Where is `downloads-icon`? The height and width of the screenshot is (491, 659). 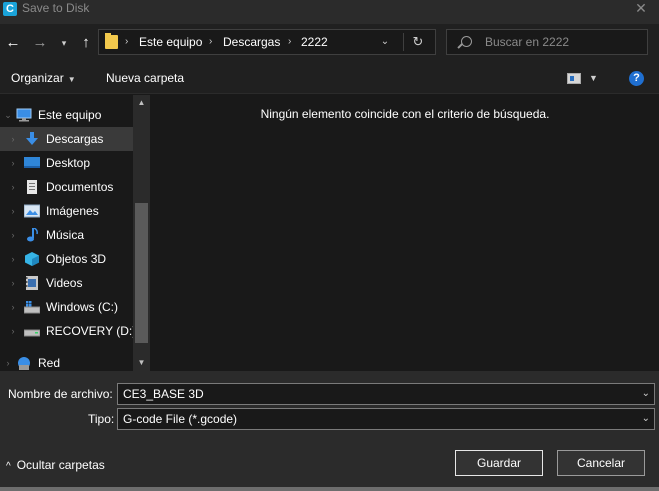
downloads-icon is located at coordinates (32, 138).